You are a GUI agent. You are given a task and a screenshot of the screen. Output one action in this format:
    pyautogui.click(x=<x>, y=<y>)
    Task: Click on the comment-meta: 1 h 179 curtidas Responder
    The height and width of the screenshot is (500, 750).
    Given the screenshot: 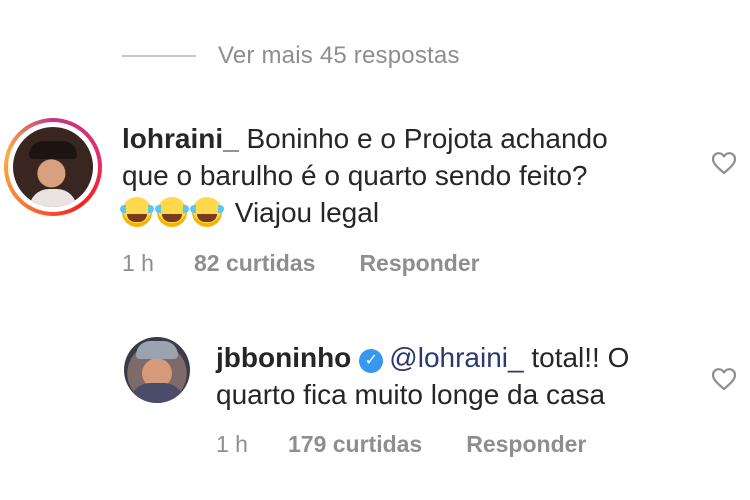 What is the action you would take?
    pyautogui.click(x=401, y=444)
    